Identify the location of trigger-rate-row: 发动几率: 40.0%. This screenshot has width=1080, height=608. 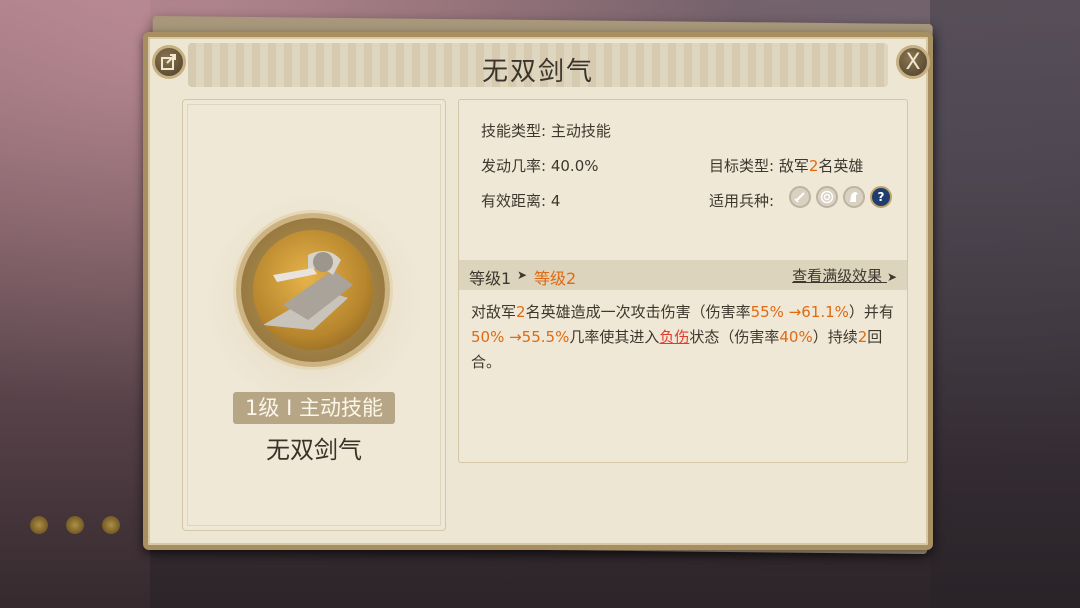
(540, 165).